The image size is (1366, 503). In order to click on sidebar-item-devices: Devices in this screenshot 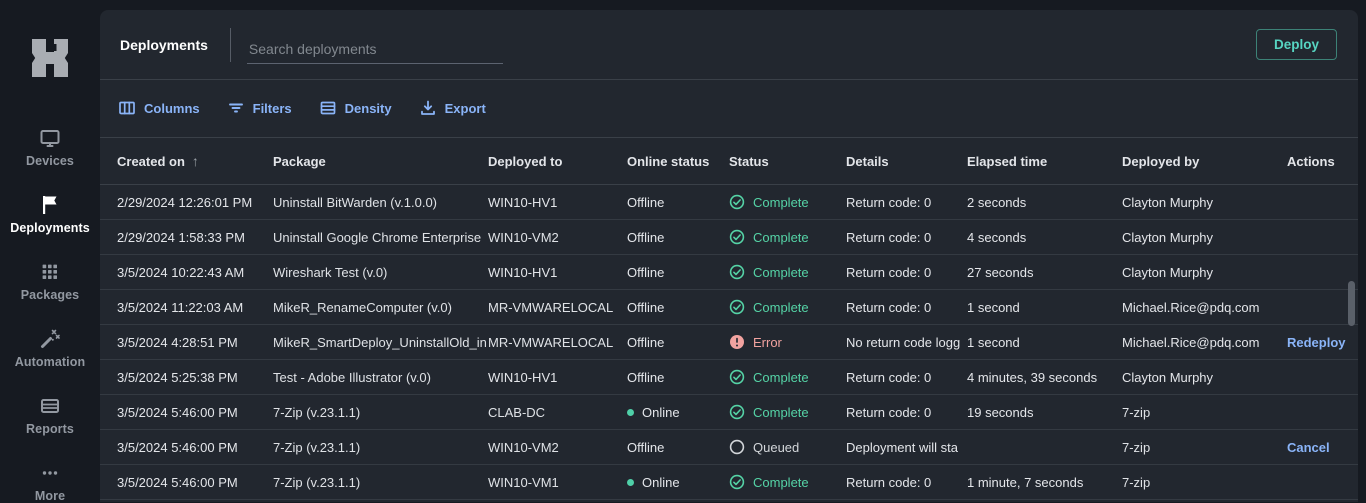, I will do `click(50, 147)`.